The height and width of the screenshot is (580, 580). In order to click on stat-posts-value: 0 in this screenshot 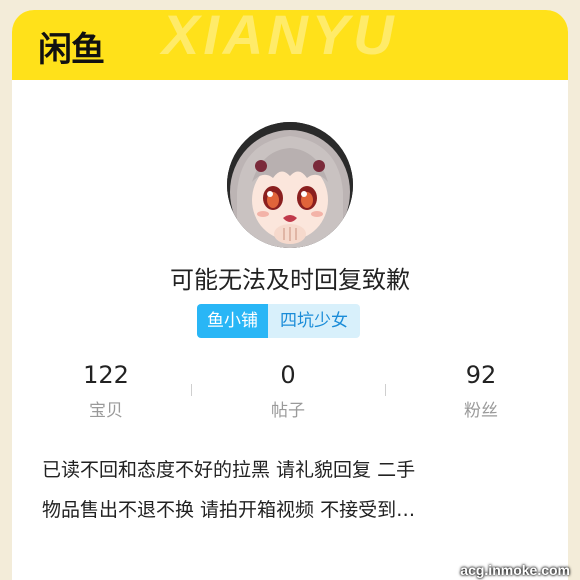, I will do `click(288, 375)`.